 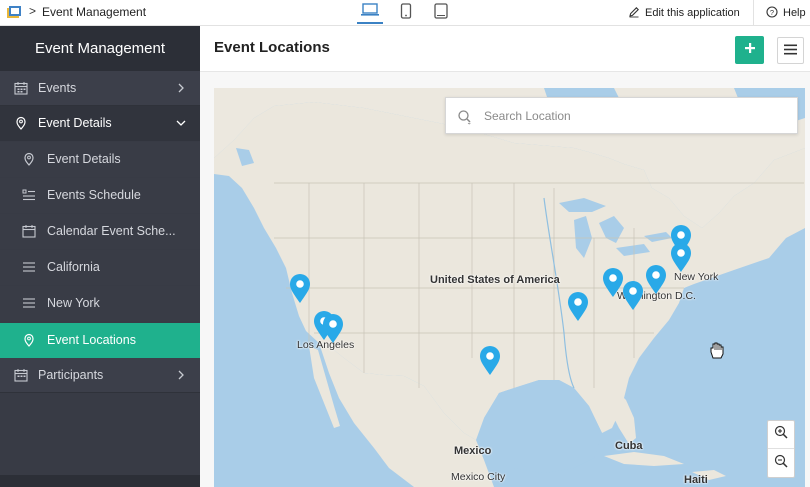 I want to click on tablet-icon, so click(x=441, y=13).